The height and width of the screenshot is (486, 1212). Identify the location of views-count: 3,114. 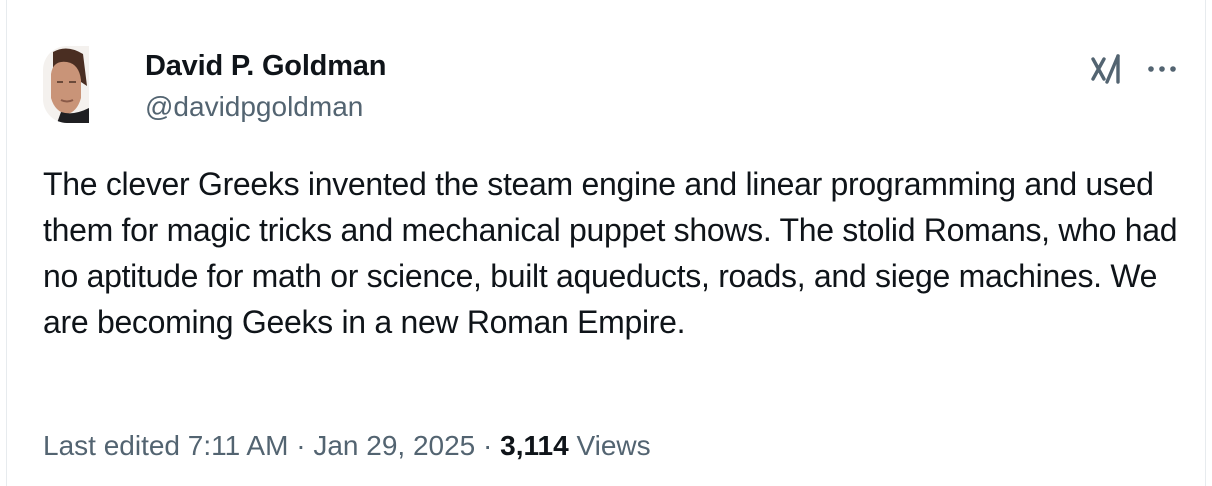
(534, 445).